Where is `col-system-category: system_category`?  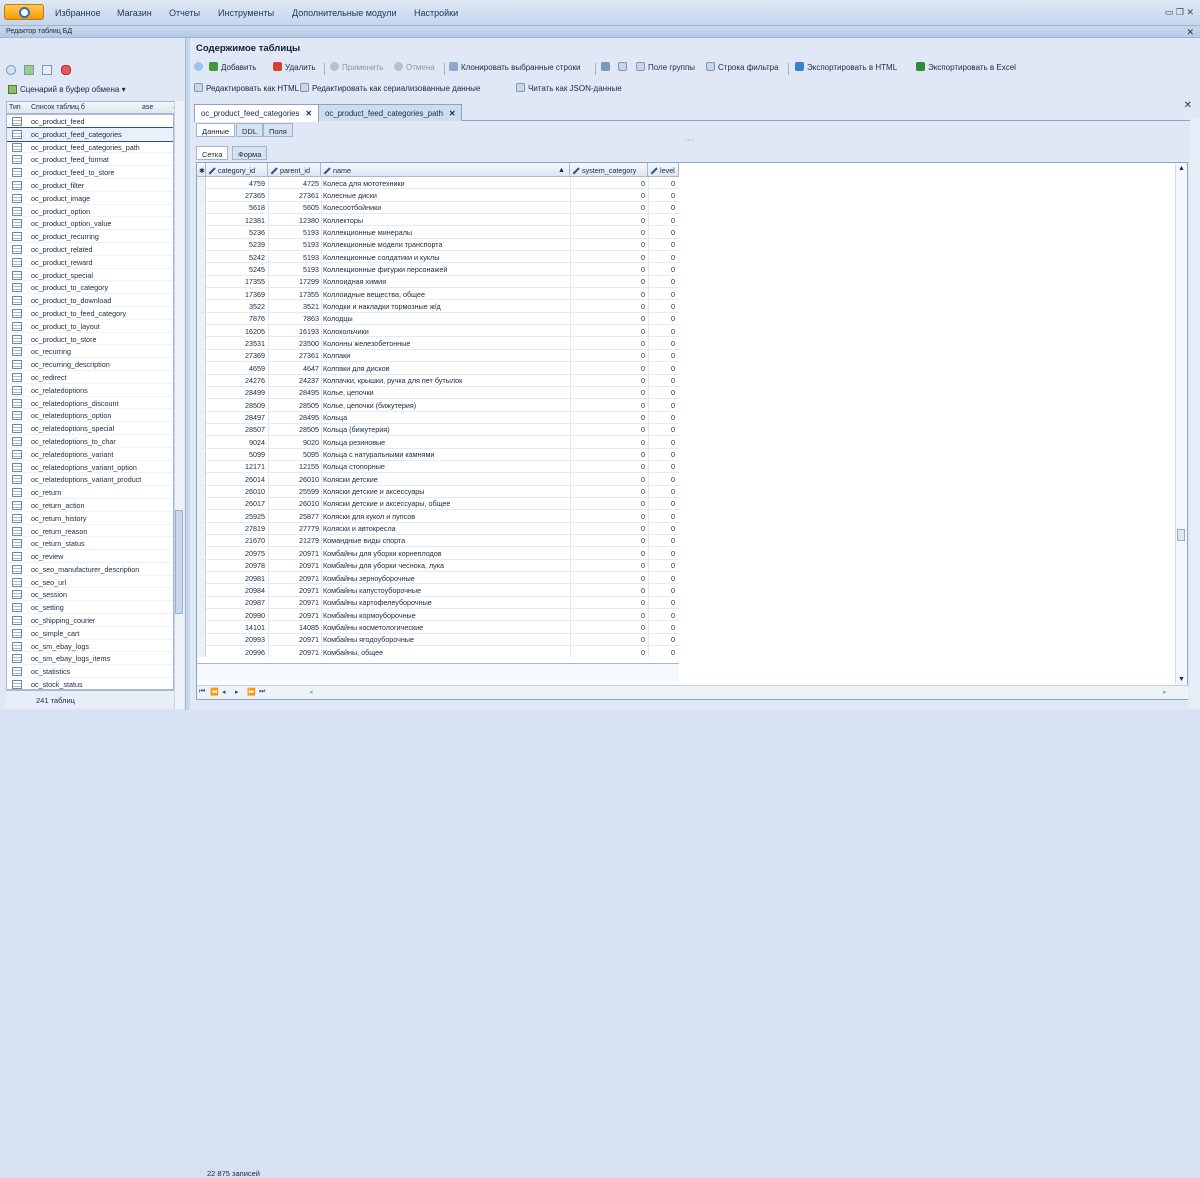 col-system-category: system_category is located at coordinates (609, 170).